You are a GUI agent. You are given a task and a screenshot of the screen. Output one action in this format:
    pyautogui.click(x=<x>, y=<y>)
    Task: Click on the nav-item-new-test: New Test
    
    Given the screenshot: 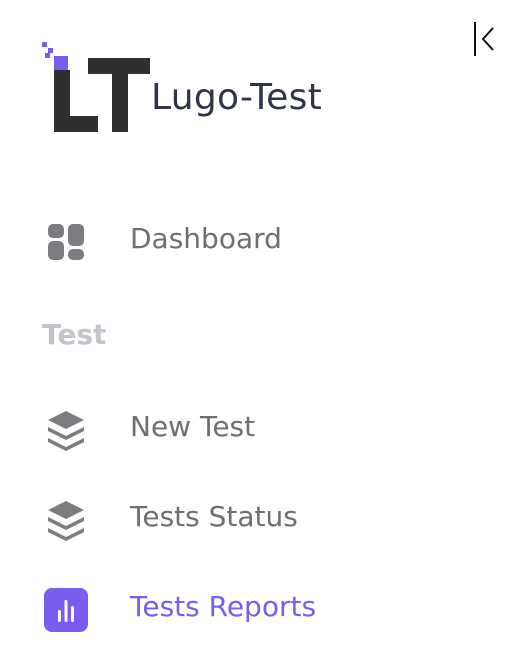 What is the action you would take?
    pyautogui.click(x=250, y=428)
    